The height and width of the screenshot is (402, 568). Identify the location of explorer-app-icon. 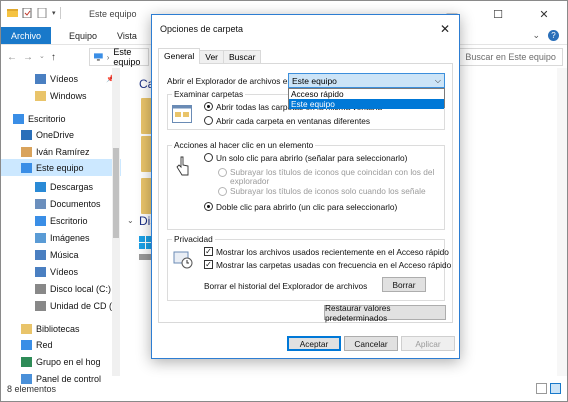
(12, 13).